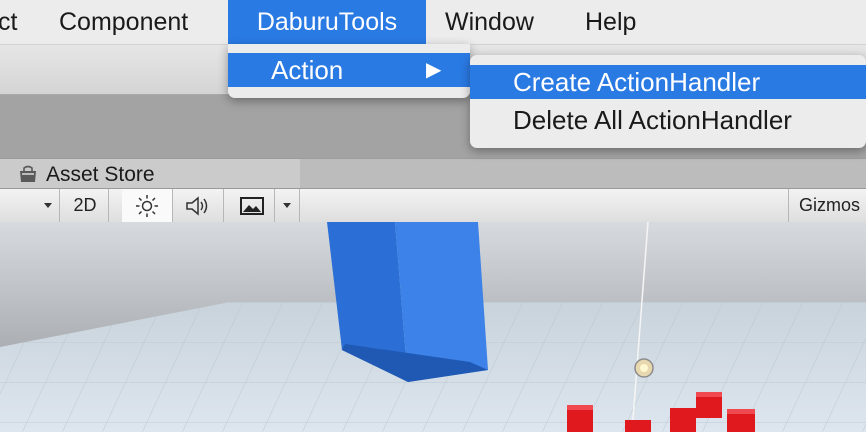 The height and width of the screenshot is (432, 866). What do you see at coordinates (433, 22) in the screenshot?
I see `menu-bar: ct Component DaburuTools Window Help` at bounding box center [433, 22].